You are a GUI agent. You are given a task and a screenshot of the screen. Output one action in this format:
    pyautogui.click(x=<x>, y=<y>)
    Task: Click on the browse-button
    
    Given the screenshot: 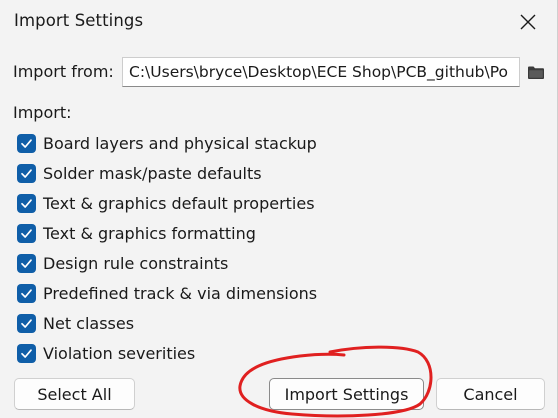 What is the action you would take?
    pyautogui.click(x=535, y=72)
    